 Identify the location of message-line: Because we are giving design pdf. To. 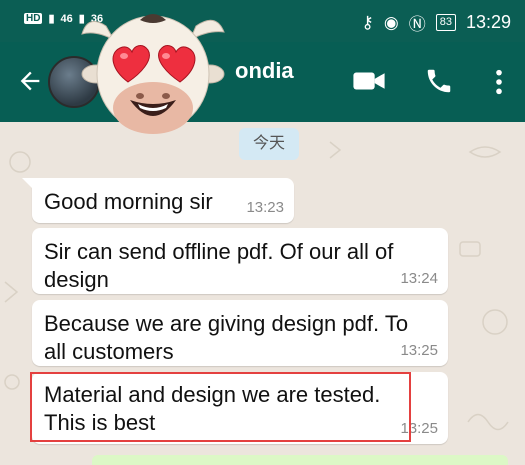
(226, 323).